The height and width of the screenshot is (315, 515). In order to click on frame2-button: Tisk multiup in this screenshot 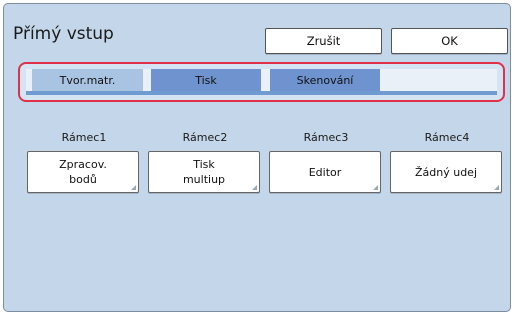, I will do `click(204, 172)`.